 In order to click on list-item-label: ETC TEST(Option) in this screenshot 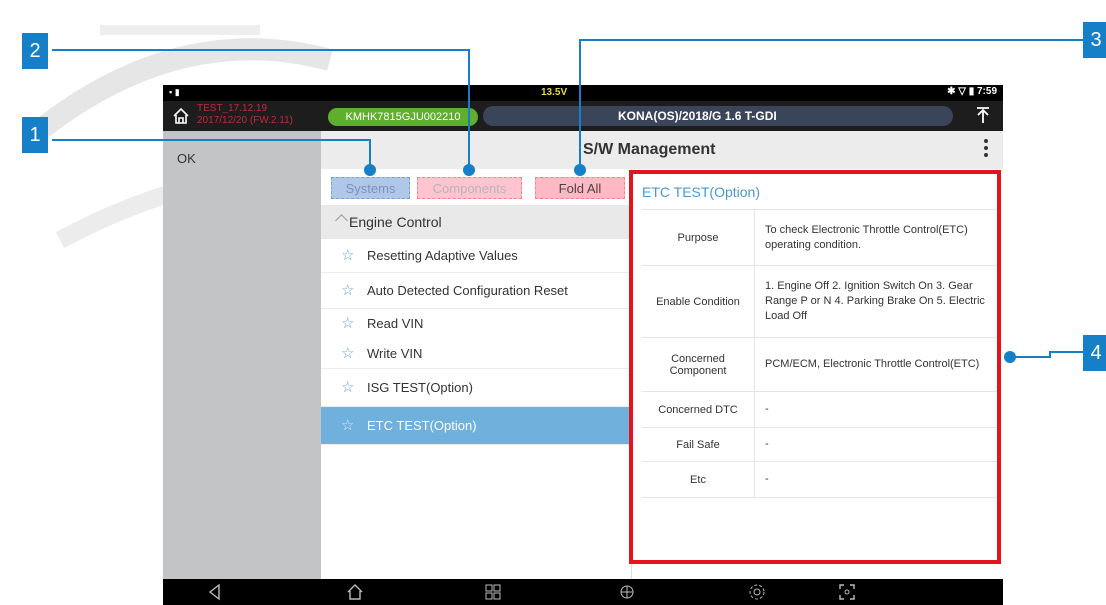, I will do `click(422, 425)`.